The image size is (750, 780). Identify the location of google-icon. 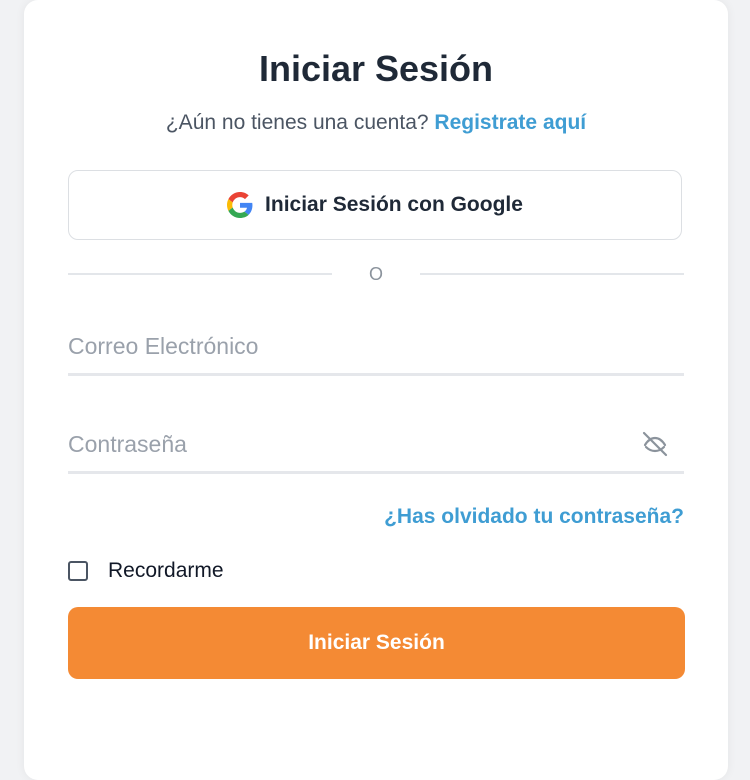
(240, 205).